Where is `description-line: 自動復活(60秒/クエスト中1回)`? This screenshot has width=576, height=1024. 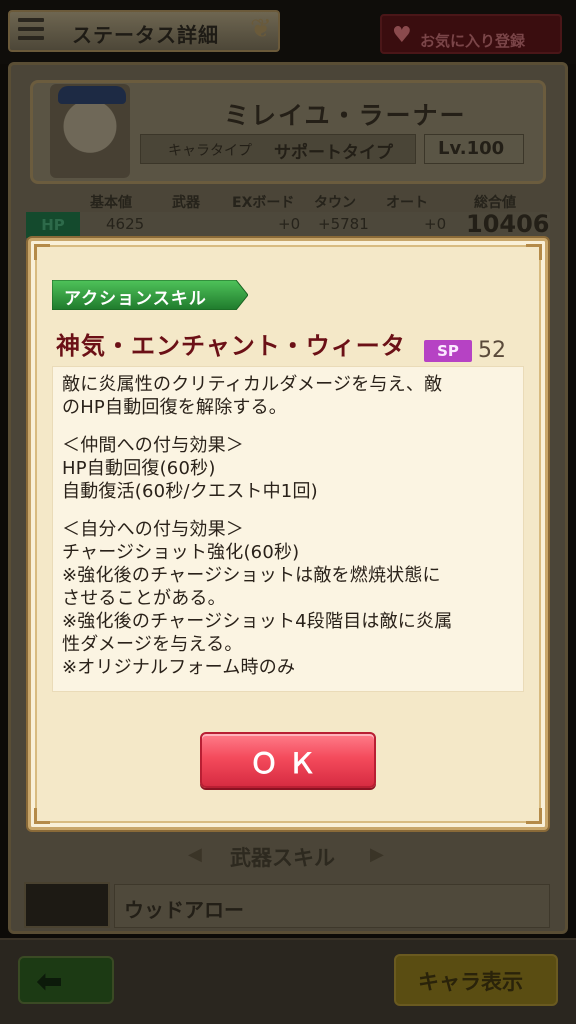 description-line: 自動復活(60秒/クエスト中1回) is located at coordinates (190, 491).